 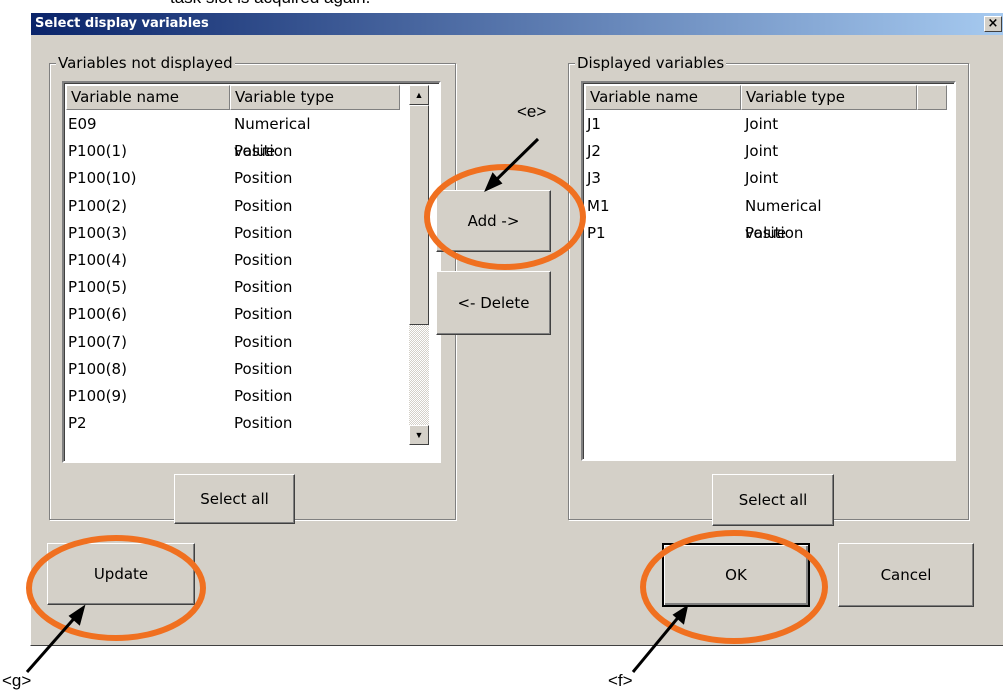 What do you see at coordinates (97, 314) in the screenshot?
I see `variable-name-cell: P100(6)` at bounding box center [97, 314].